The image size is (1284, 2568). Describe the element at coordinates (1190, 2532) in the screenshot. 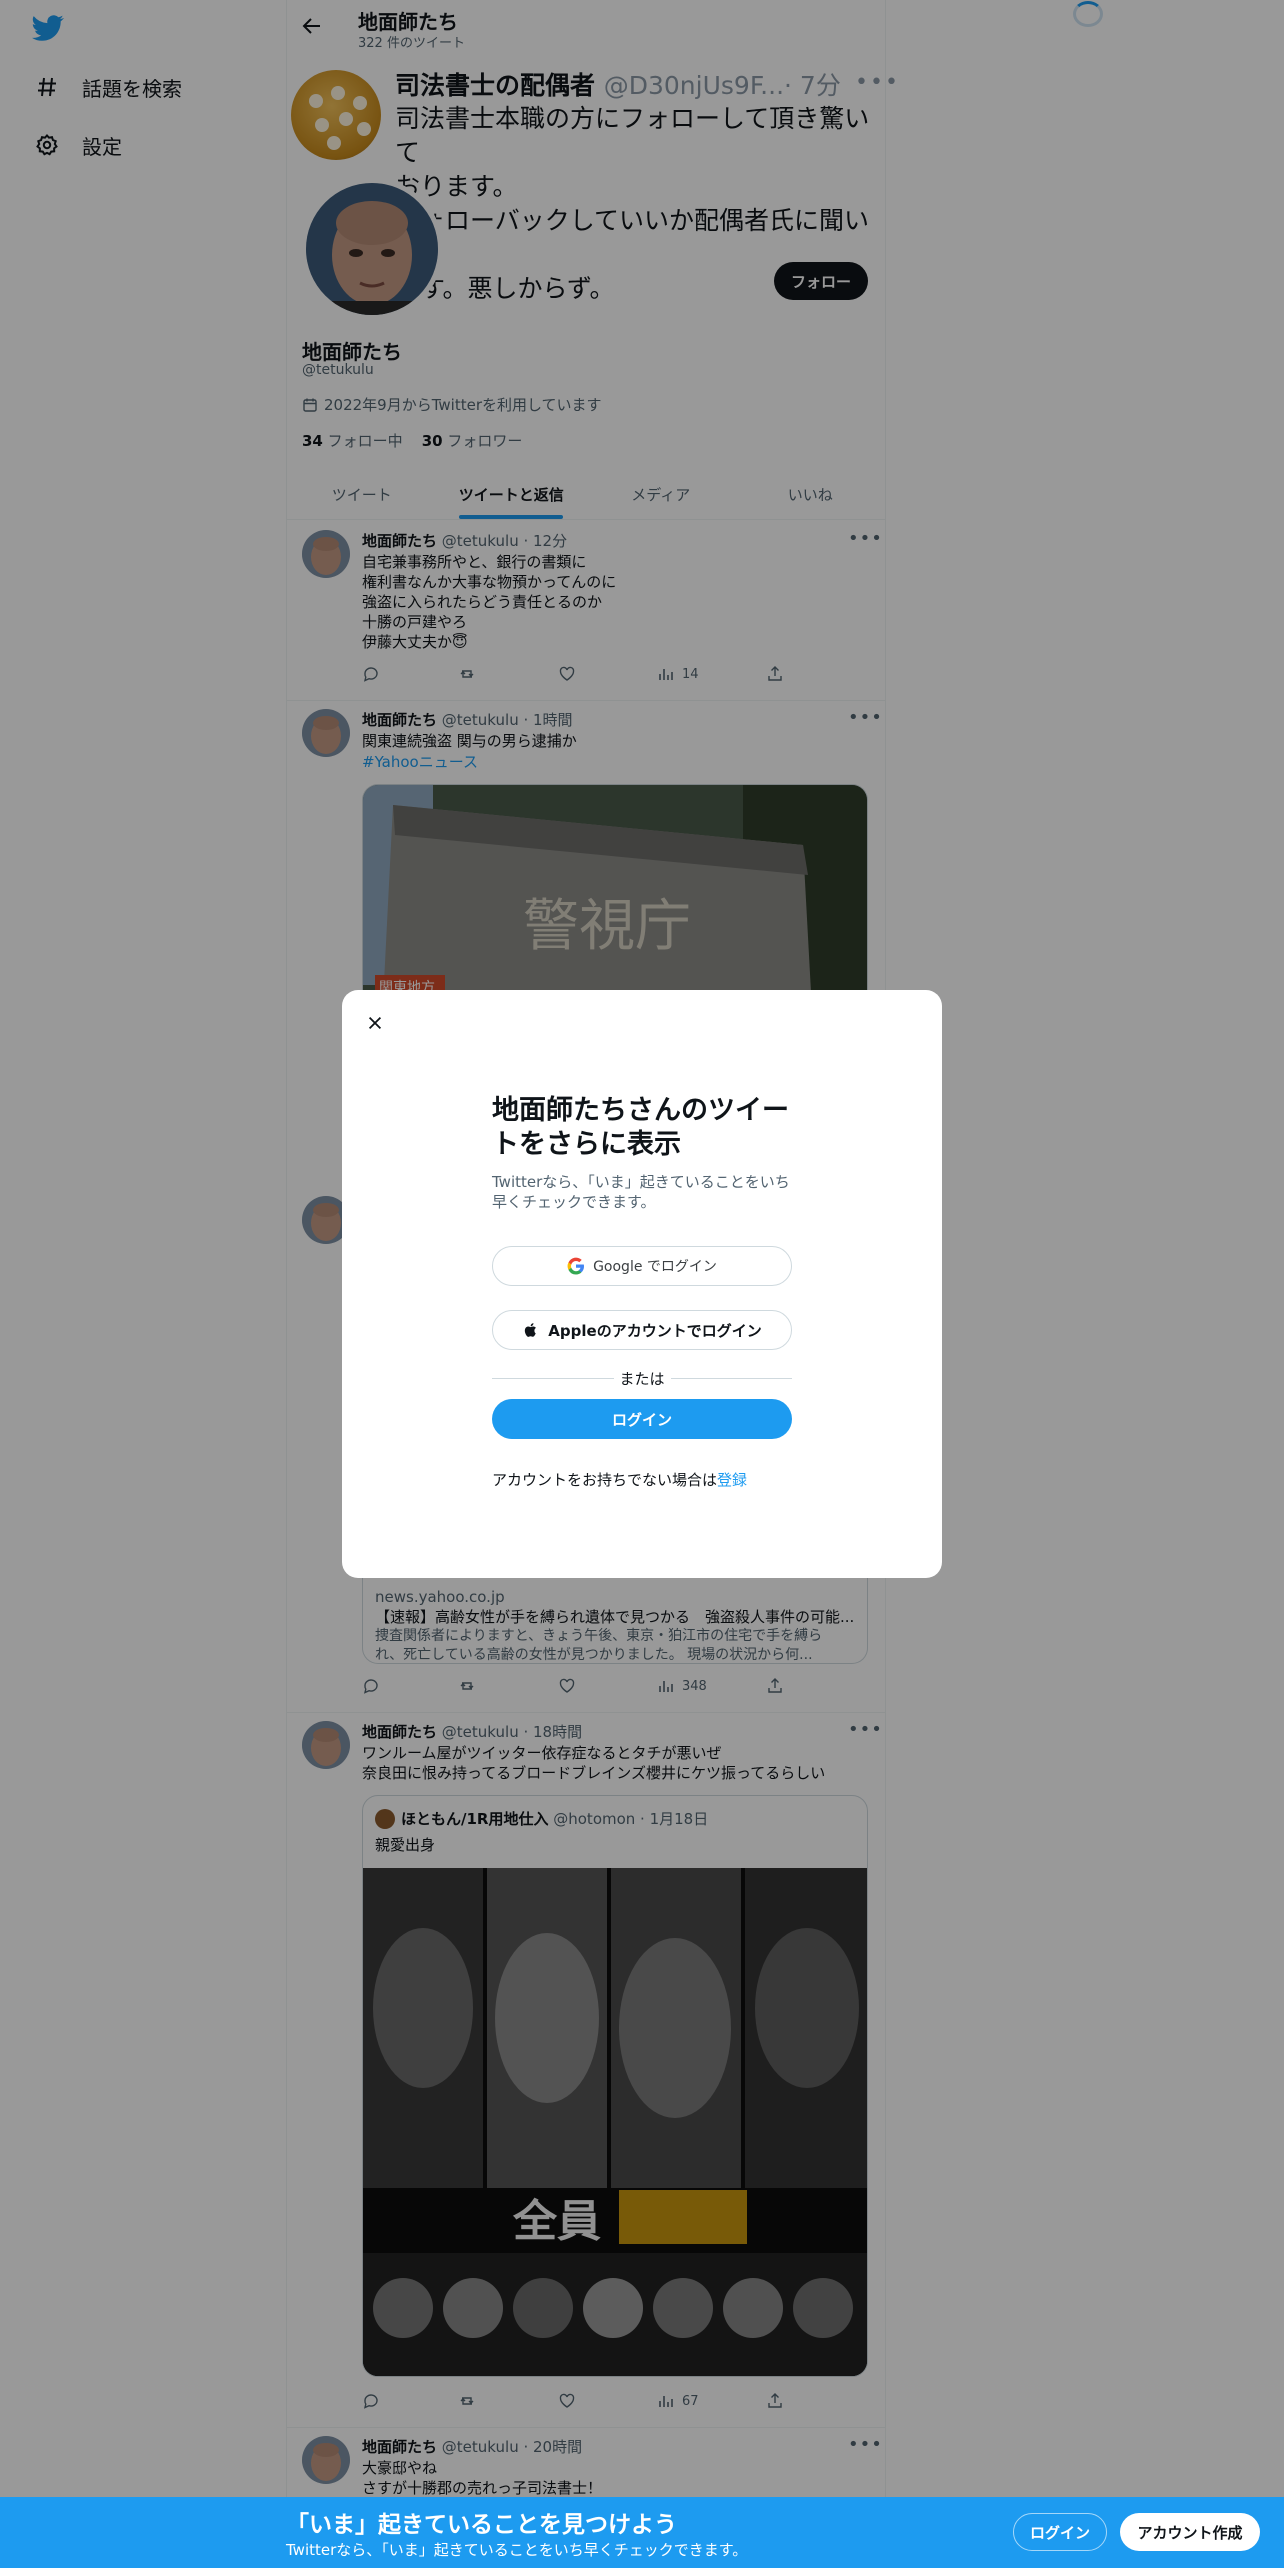

I see `bottom-signup-button: アカウント作成` at that location.